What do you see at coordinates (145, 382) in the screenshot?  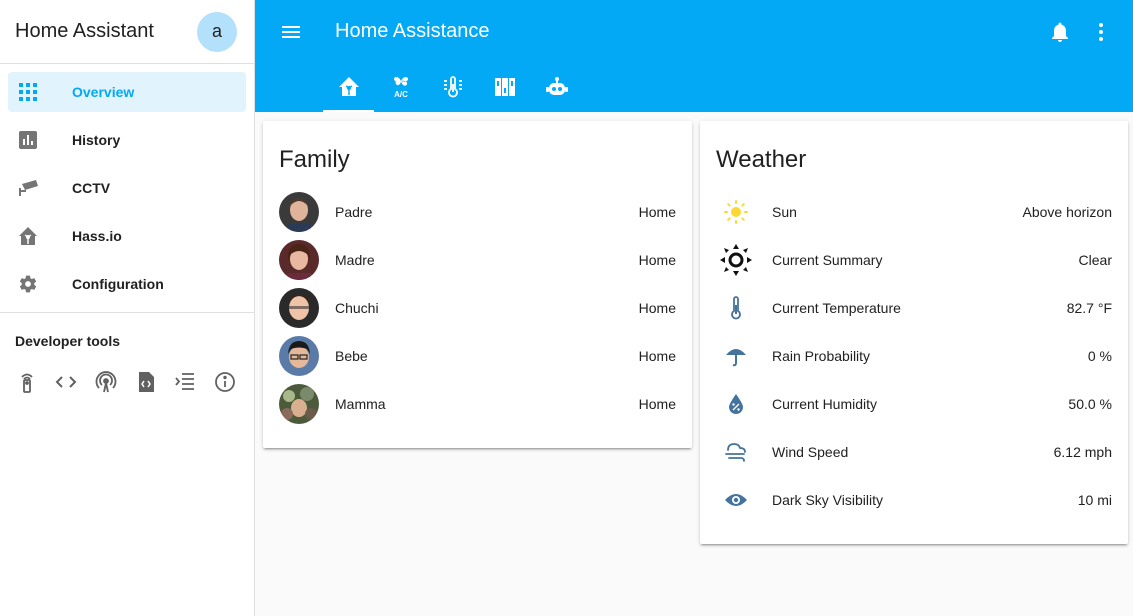 I see `file-code-icon` at bounding box center [145, 382].